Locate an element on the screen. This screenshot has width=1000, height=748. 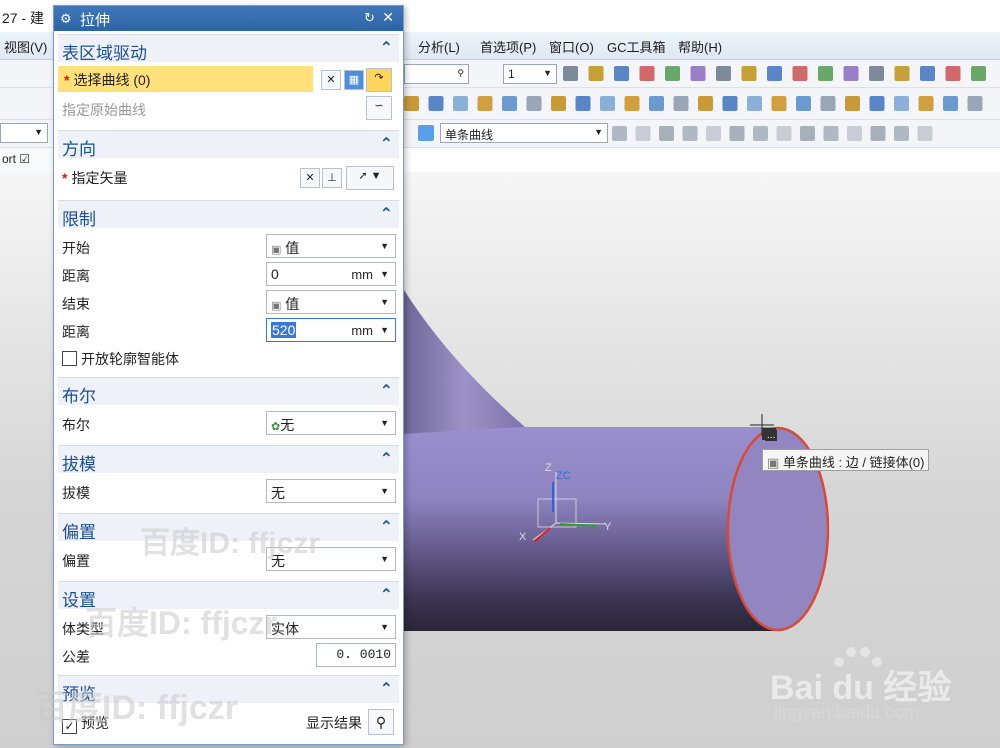
dialog-title-bar: ⚙ 拉伸 ↻ ✕ is located at coordinates (228, 18).